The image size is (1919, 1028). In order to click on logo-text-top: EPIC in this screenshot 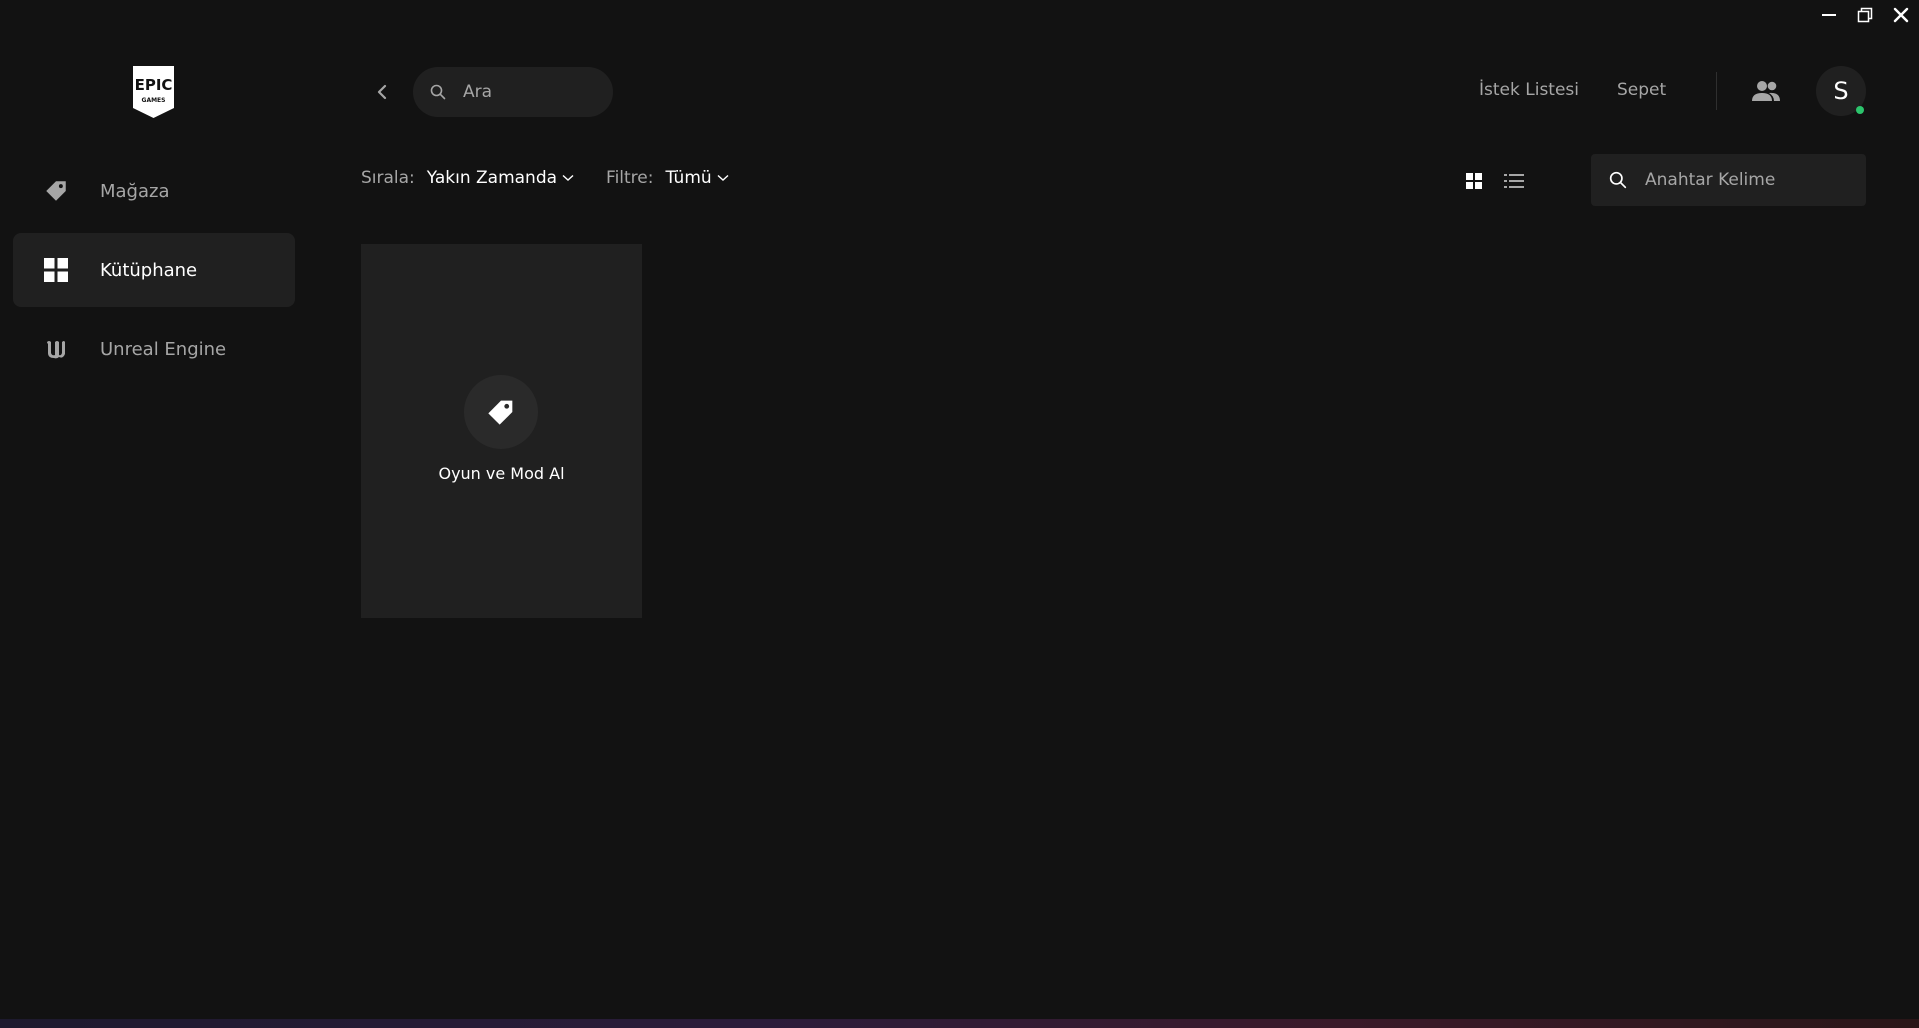, I will do `click(154, 85)`.